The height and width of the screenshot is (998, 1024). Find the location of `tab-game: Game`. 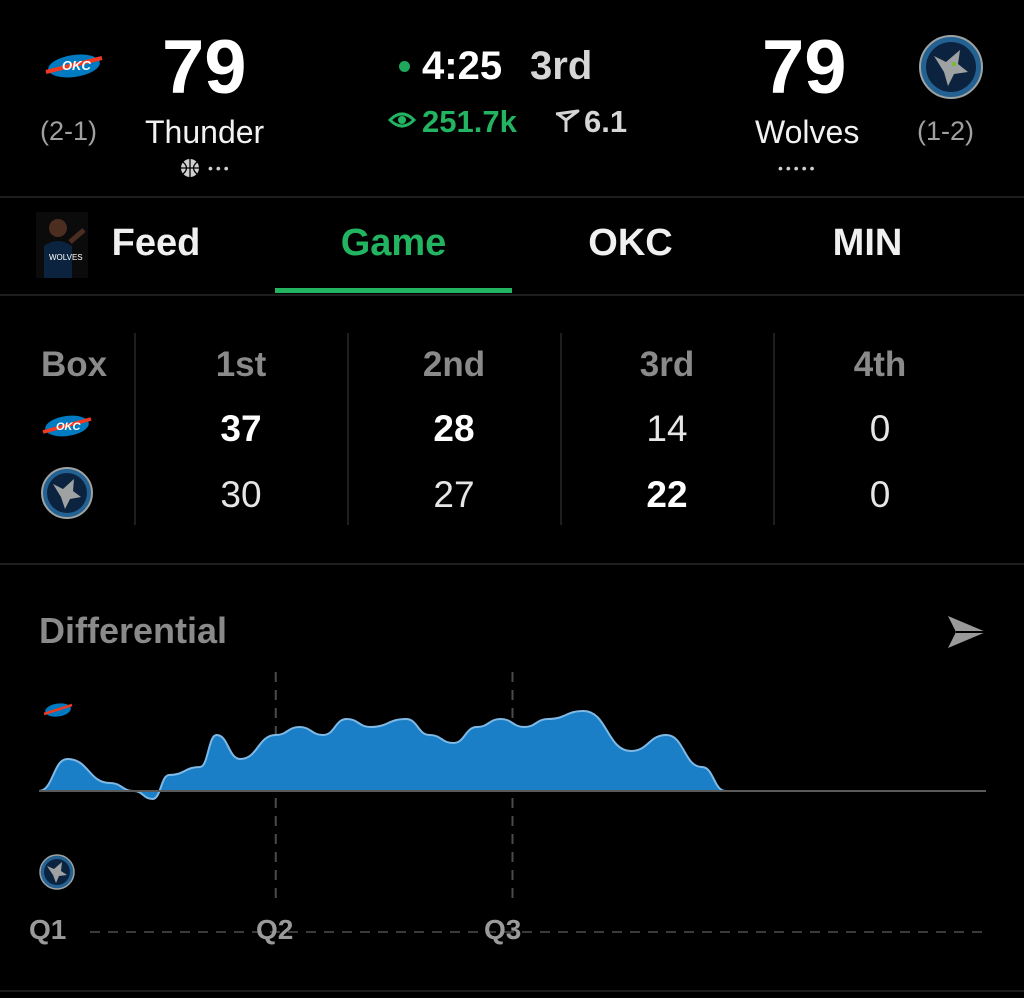

tab-game: Game is located at coordinates (393, 243).